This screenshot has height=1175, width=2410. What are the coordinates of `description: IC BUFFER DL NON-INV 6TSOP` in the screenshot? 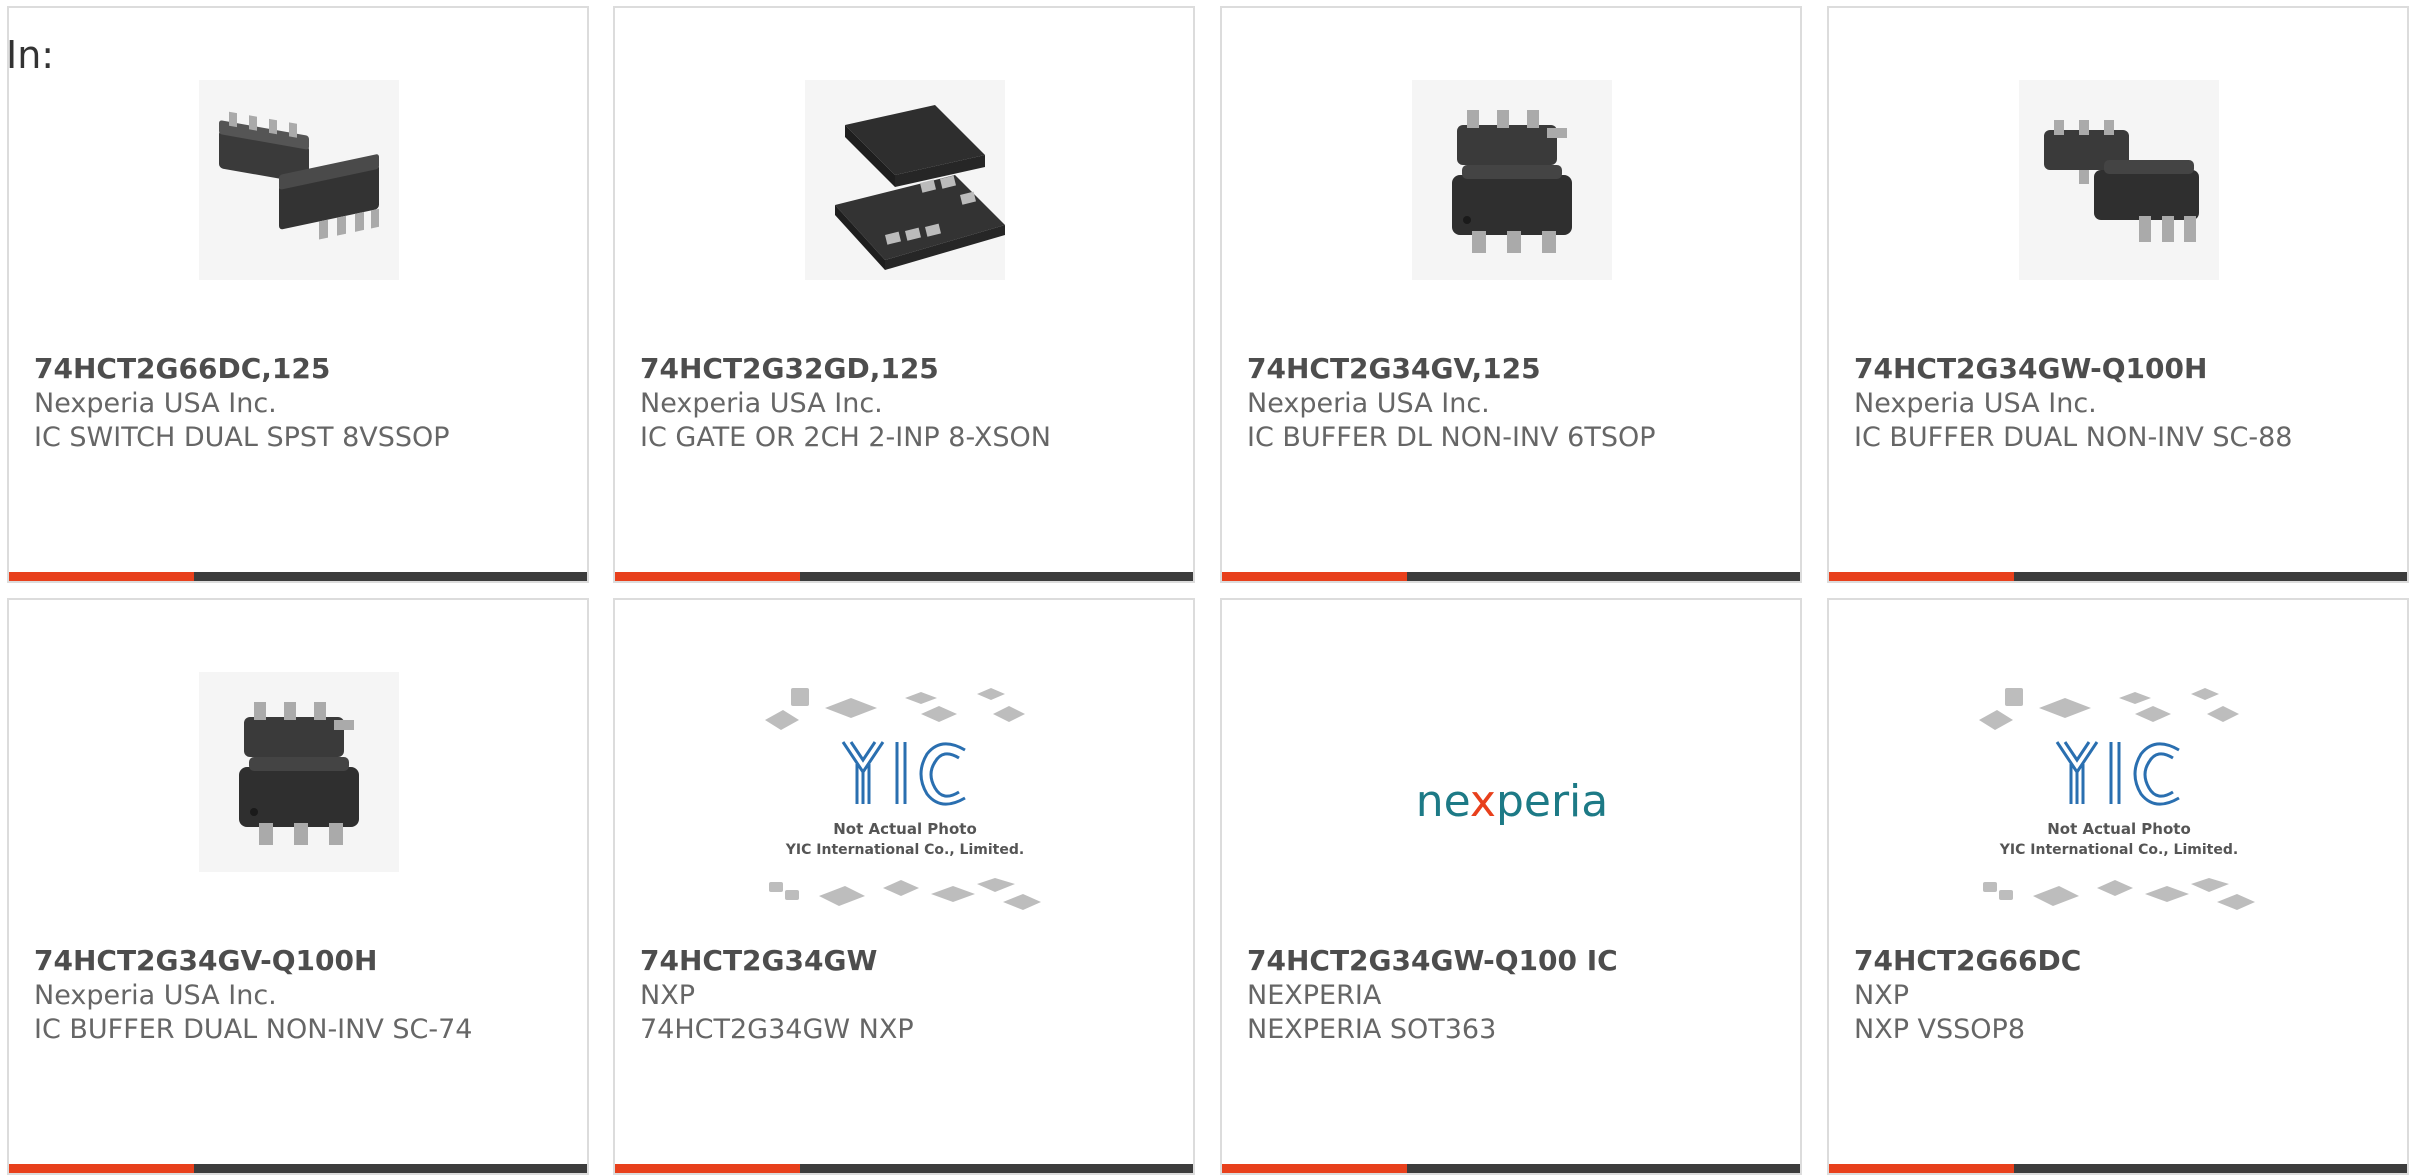 It's located at (1451, 437).